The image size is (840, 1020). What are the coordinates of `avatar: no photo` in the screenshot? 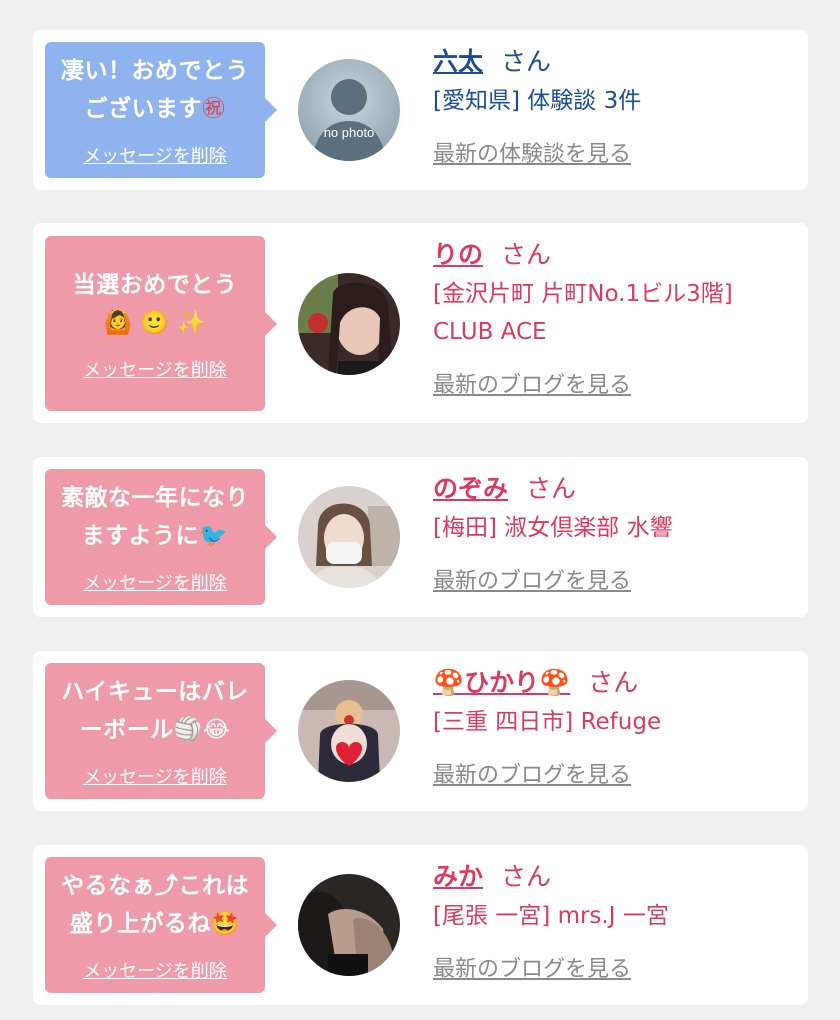 It's located at (349, 110).